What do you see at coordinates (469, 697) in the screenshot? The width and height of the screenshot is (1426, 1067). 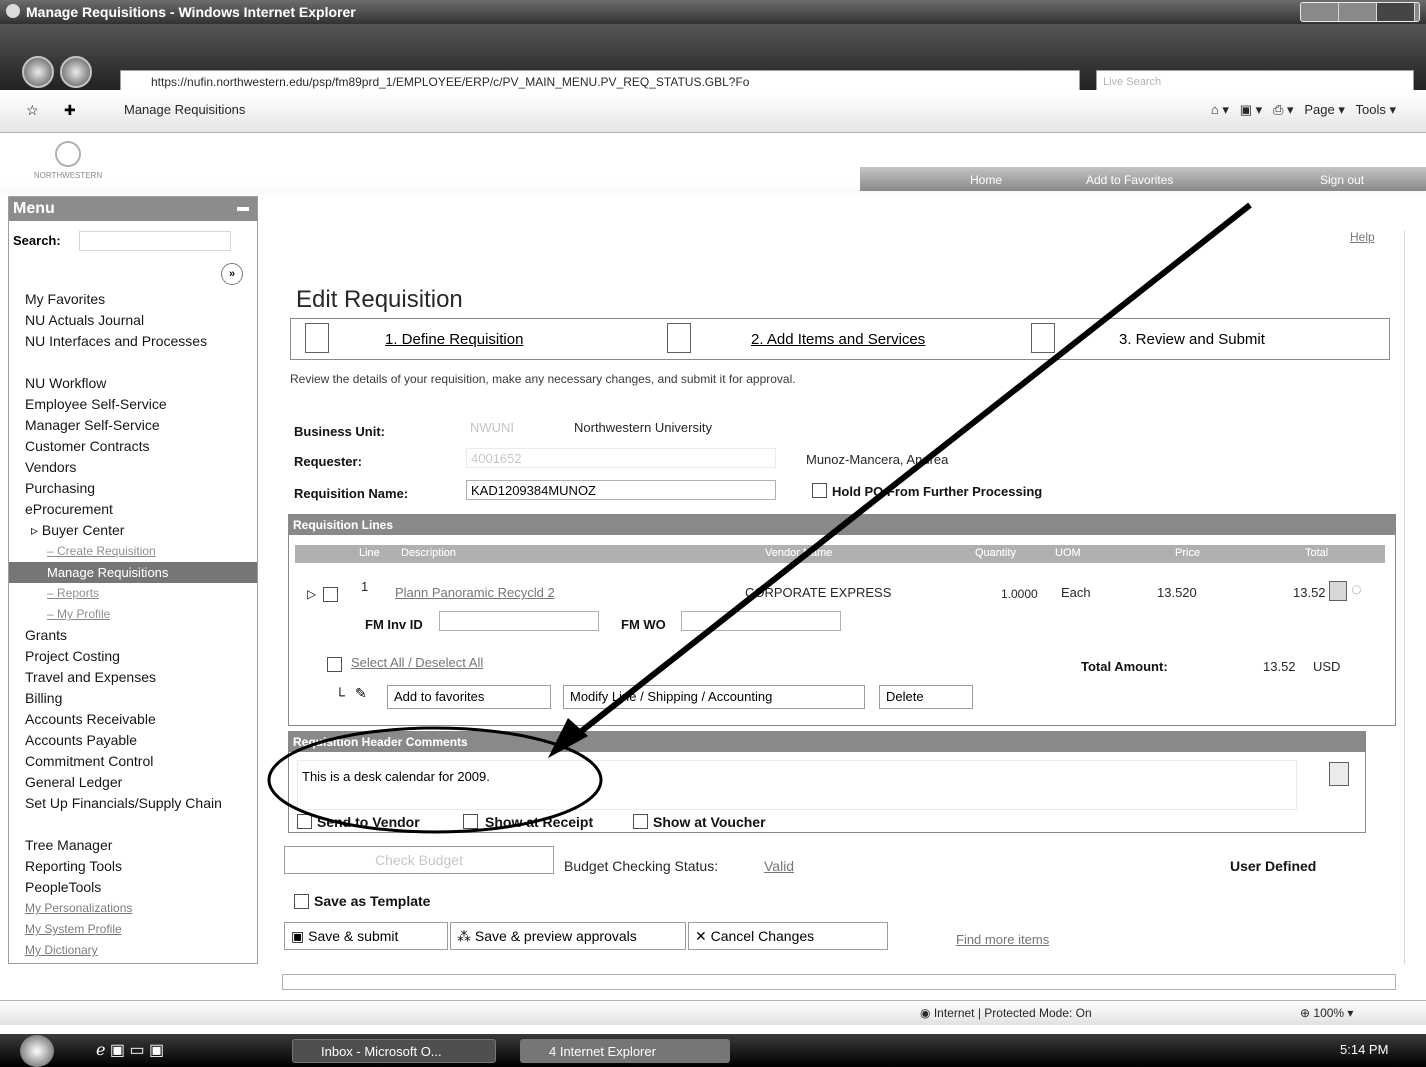 I see `add-to-favorites-button: Add to favorites` at bounding box center [469, 697].